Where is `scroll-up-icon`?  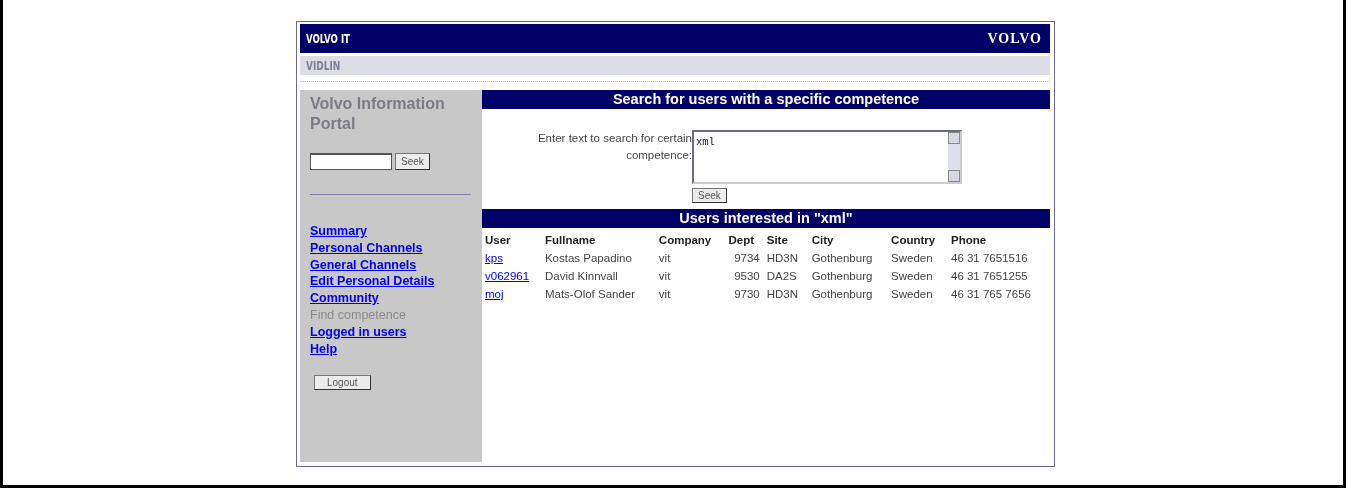 scroll-up-icon is located at coordinates (954, 138).